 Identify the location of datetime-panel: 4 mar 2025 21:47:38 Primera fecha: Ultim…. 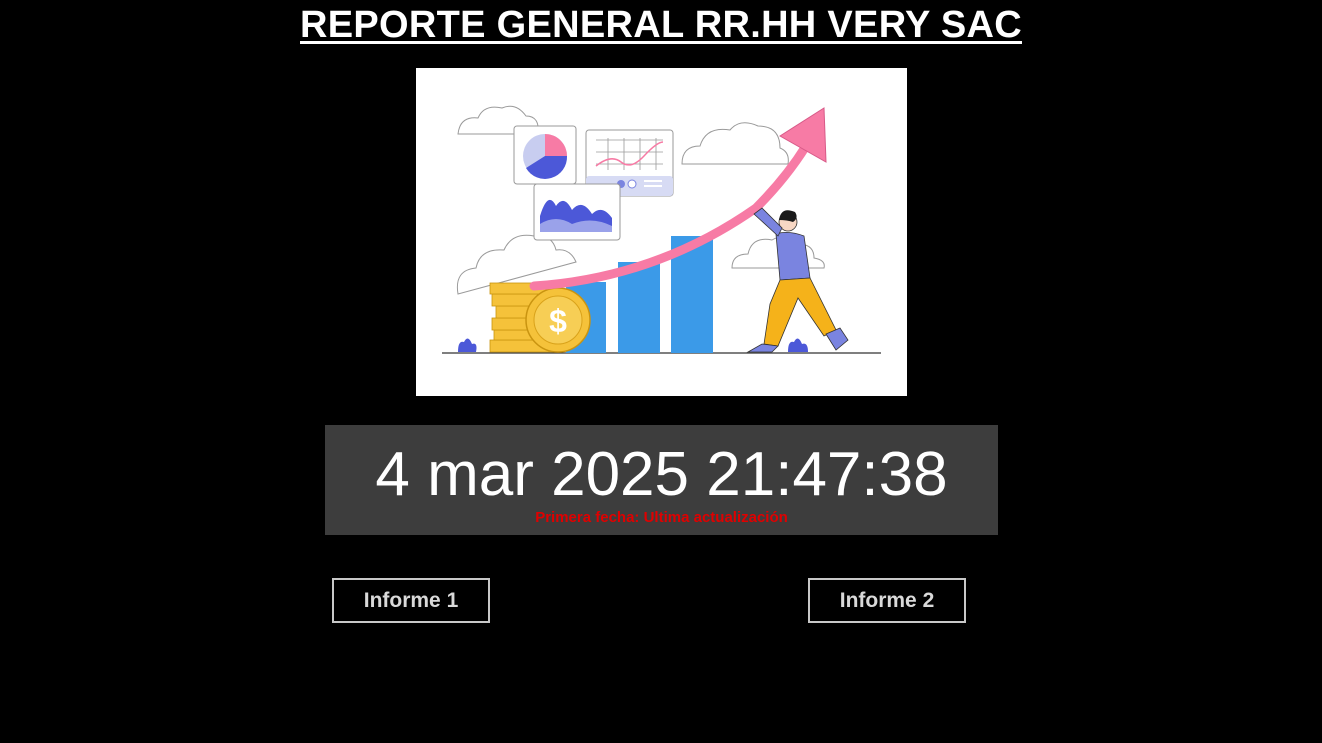
(661, 480).